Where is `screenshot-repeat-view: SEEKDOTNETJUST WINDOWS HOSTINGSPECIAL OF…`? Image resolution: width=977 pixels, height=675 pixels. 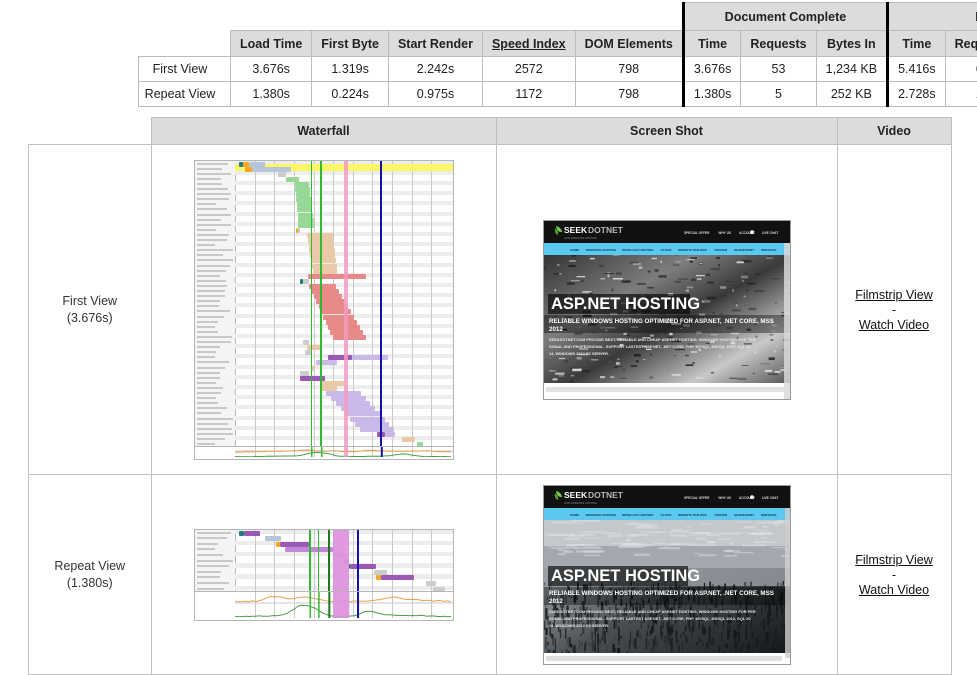 screenshot-repeat-view: SEEKDOTNETJUST WINDOWS HOSTINGSPECIAL OF… is located at coordinates (667, 575).